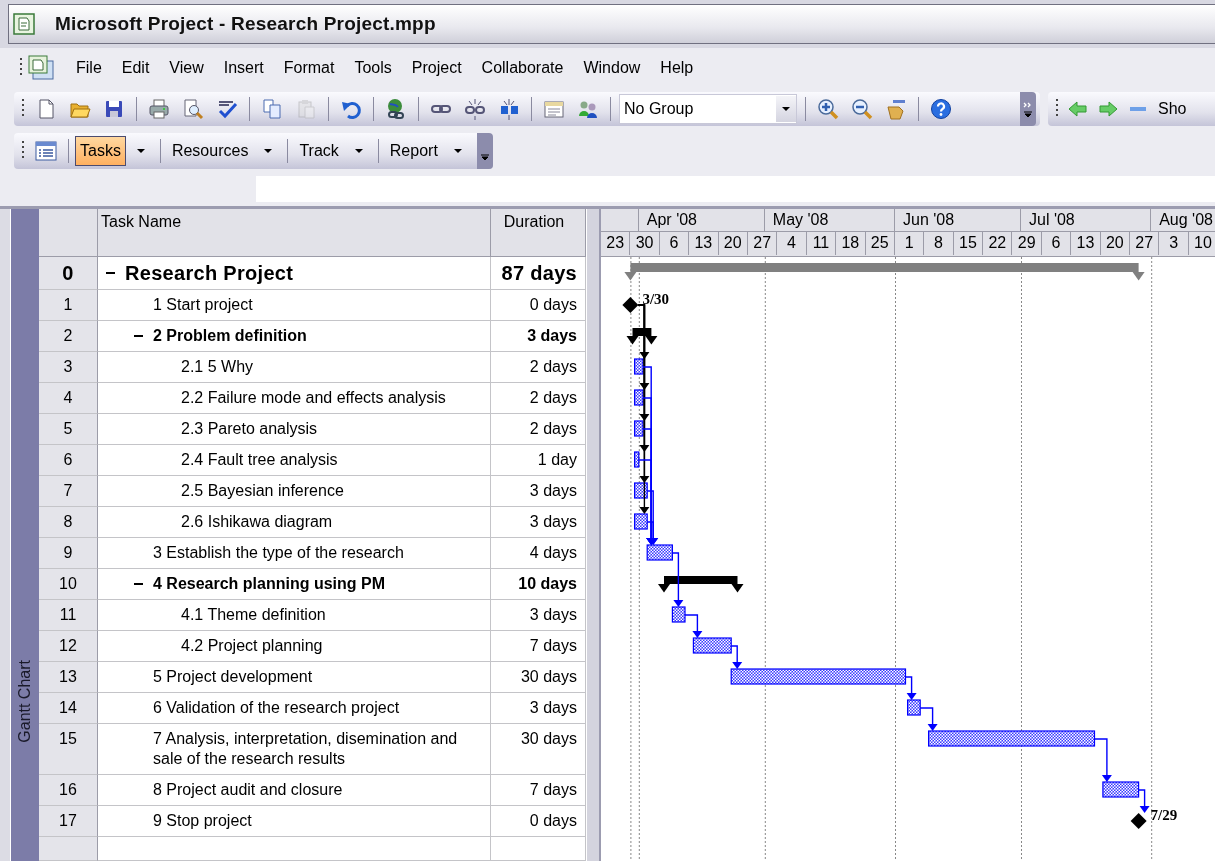 Image resolution: width=1215 pixels, height=861 pixels. What do you see at coordinates (829, 220) in the screenshot?
I see `timescale-month: May '08` at bounding box center [829, 220].